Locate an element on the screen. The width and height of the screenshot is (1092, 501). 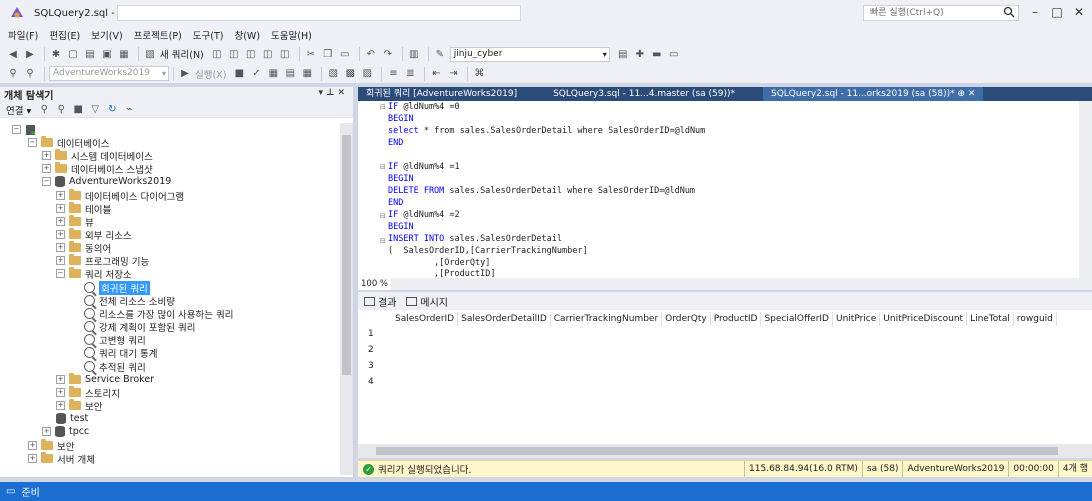
parse-icon: ✓ is located at coordinates (256, 74).